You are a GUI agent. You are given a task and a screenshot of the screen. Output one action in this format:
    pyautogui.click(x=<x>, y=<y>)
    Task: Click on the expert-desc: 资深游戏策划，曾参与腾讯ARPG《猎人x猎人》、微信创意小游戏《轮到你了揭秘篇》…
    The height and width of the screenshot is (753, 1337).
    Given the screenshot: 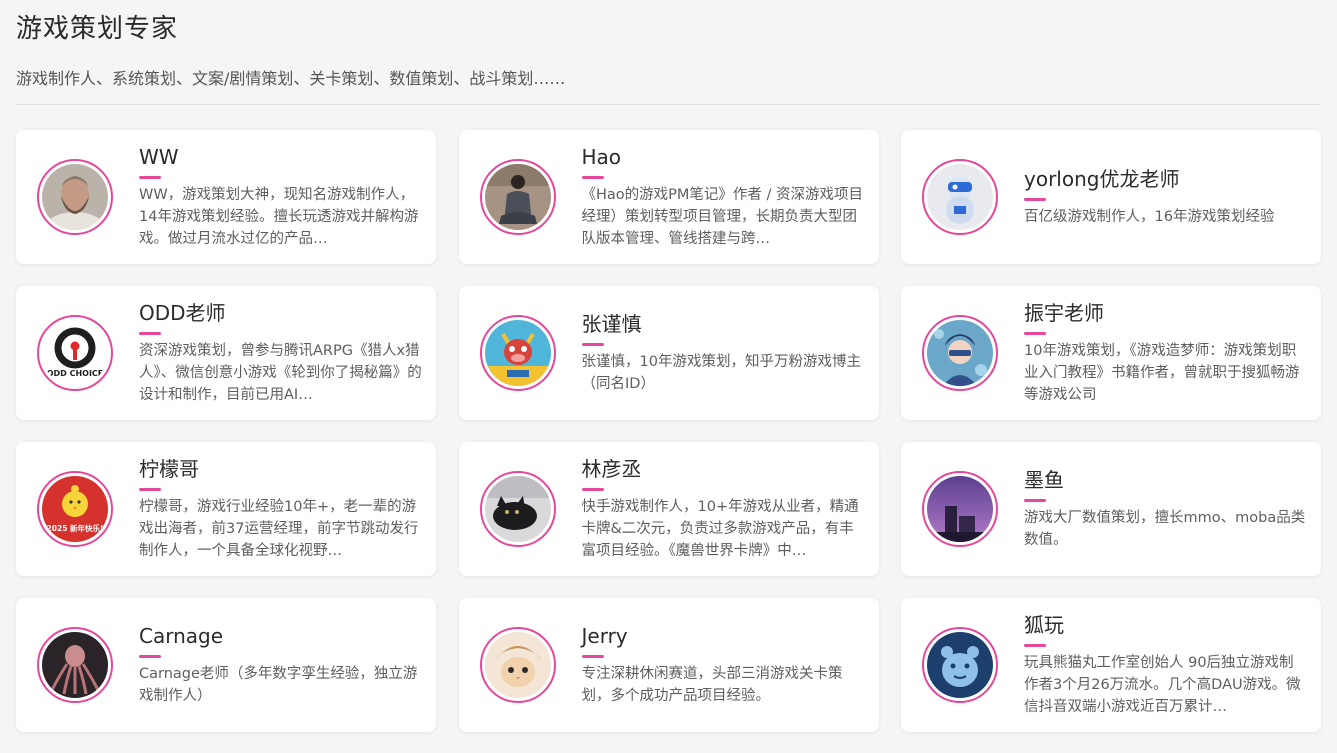 What is the action you would take?
    pyautogui.click(x=280, y=373)
    